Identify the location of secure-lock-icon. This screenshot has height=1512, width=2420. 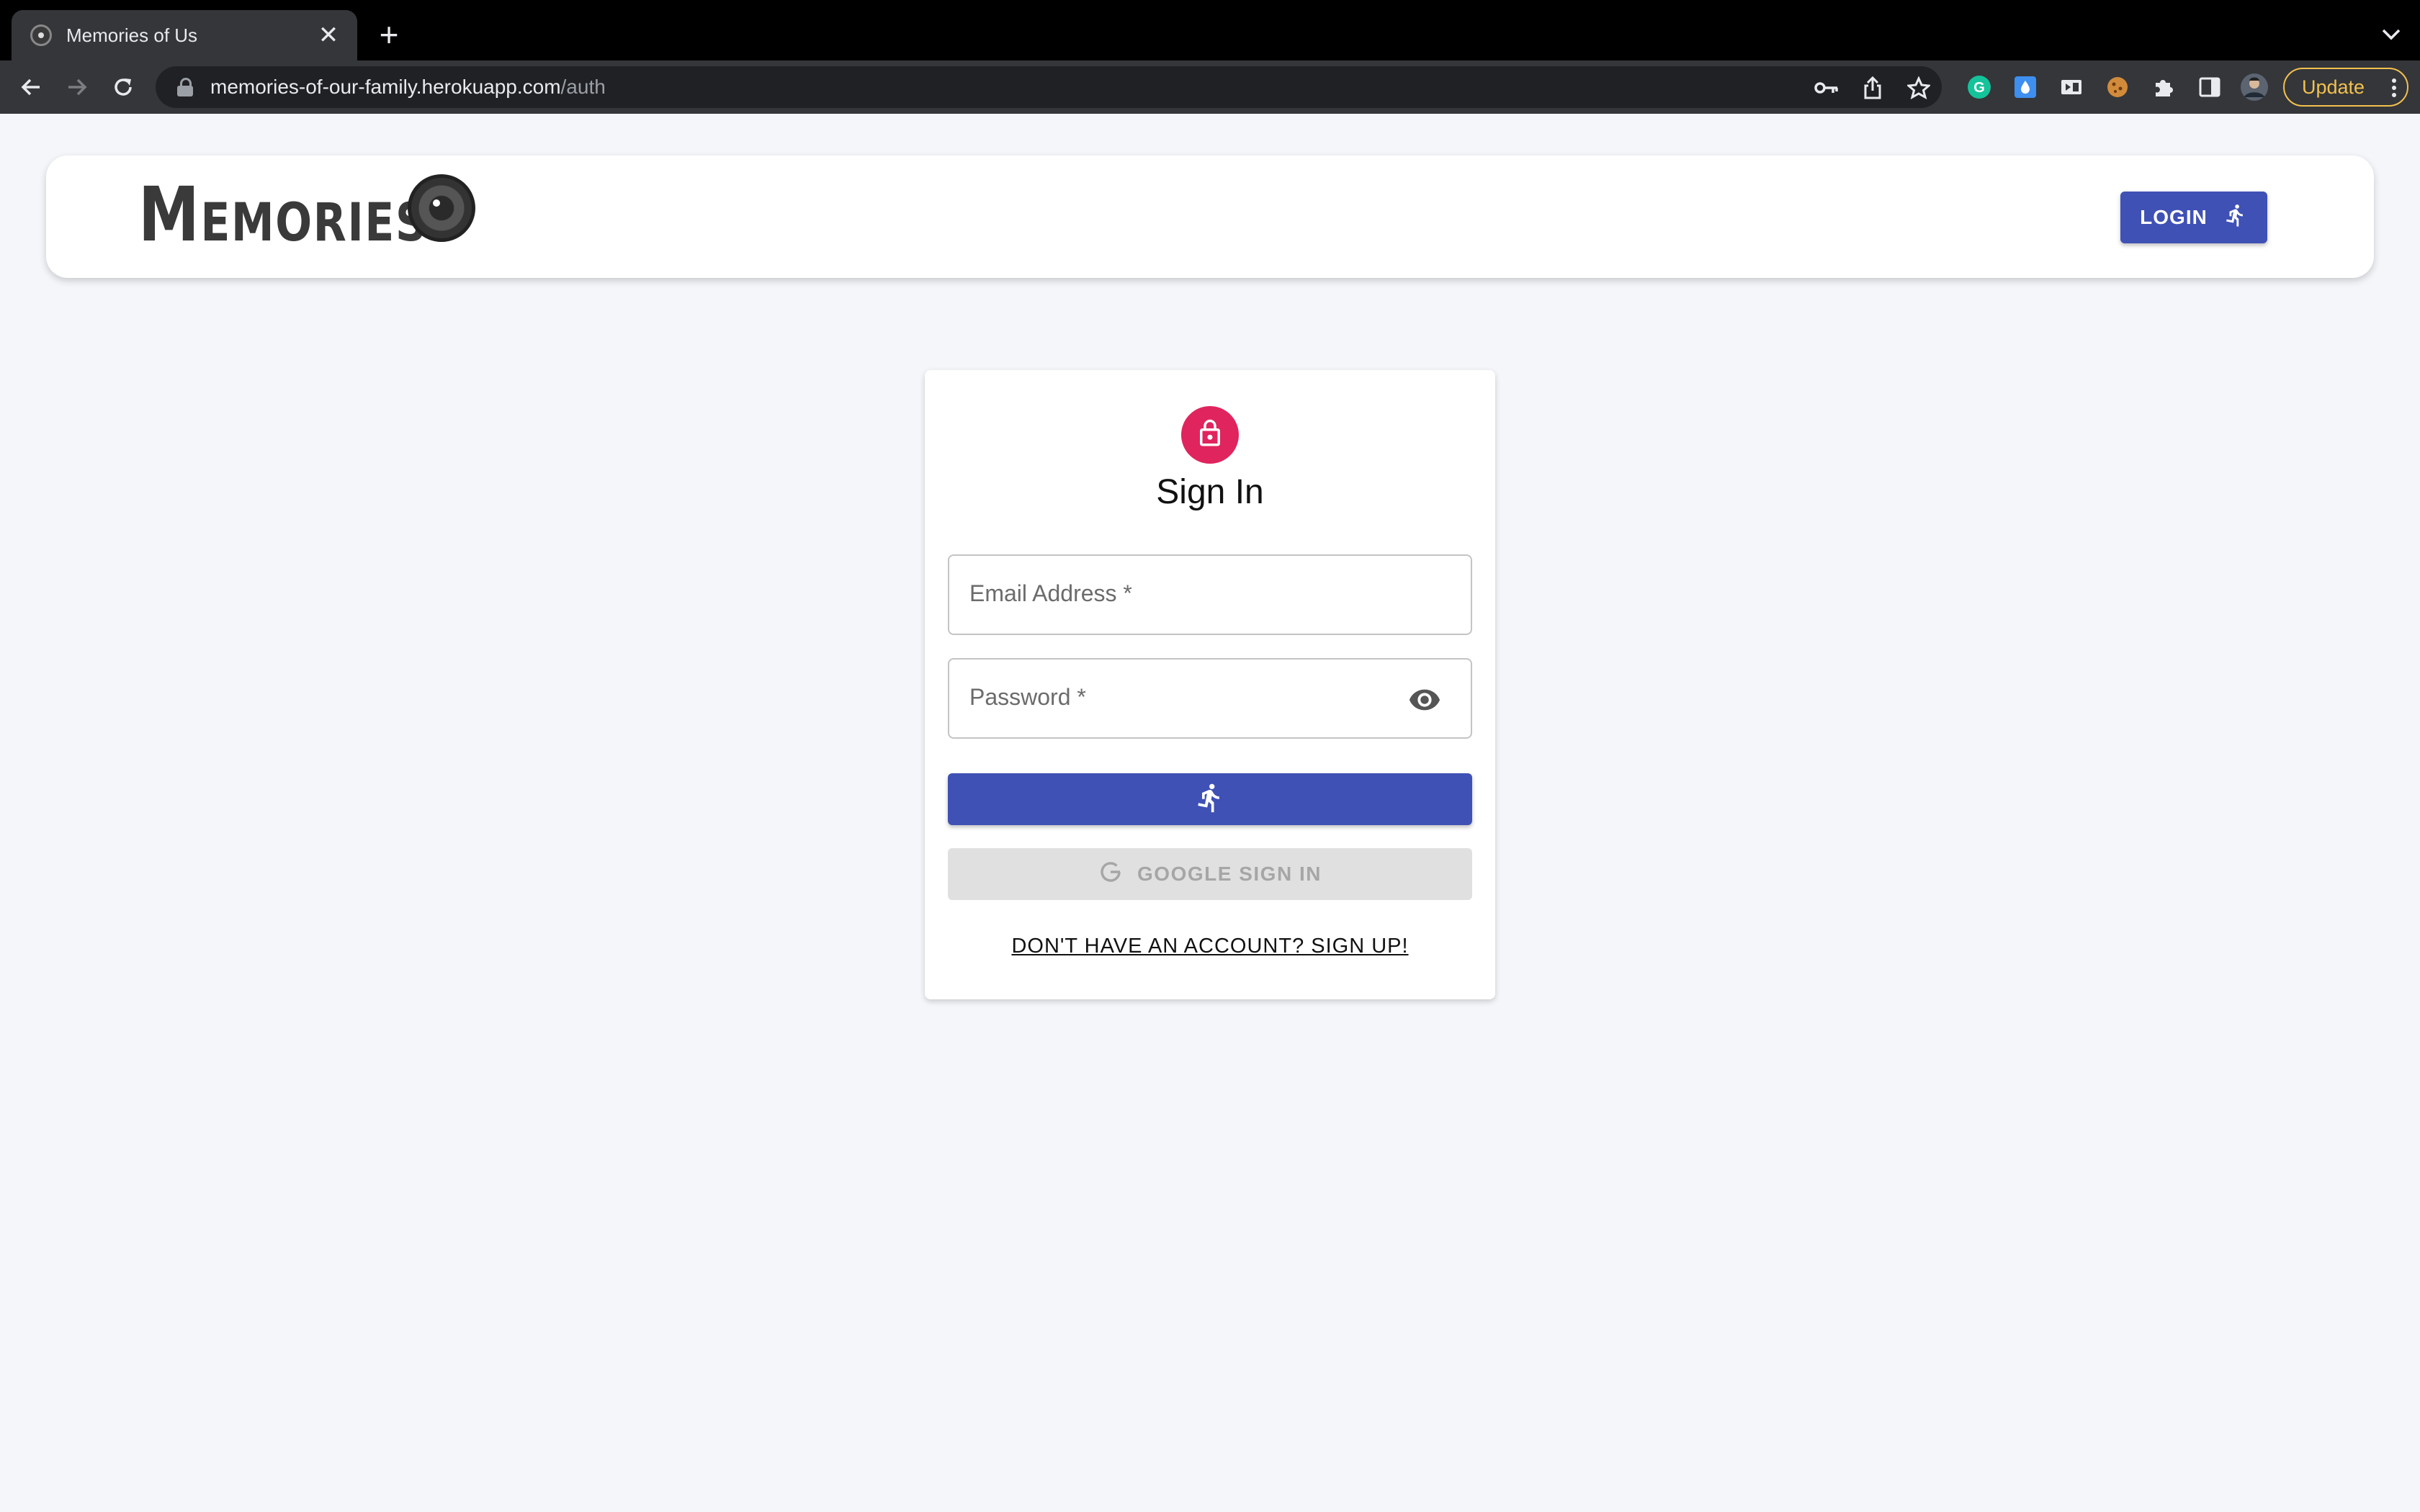
(185, 87).